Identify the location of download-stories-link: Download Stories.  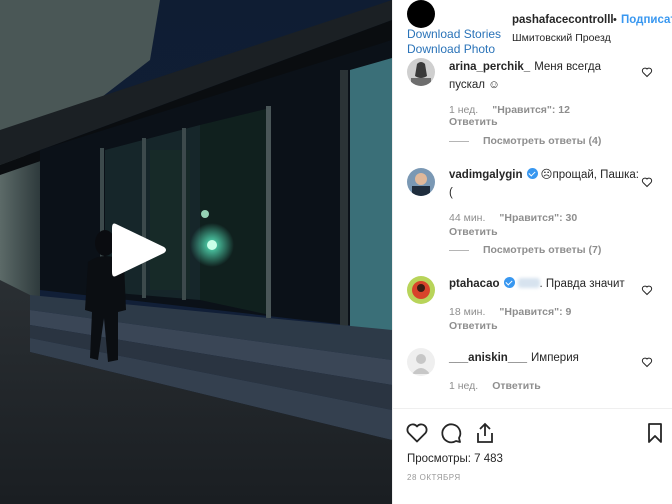
(454, 34).